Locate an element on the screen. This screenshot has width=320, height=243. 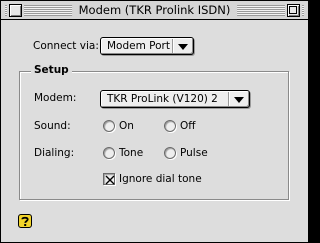
setup-group-title: Setup is located at coordinates (51, 70).